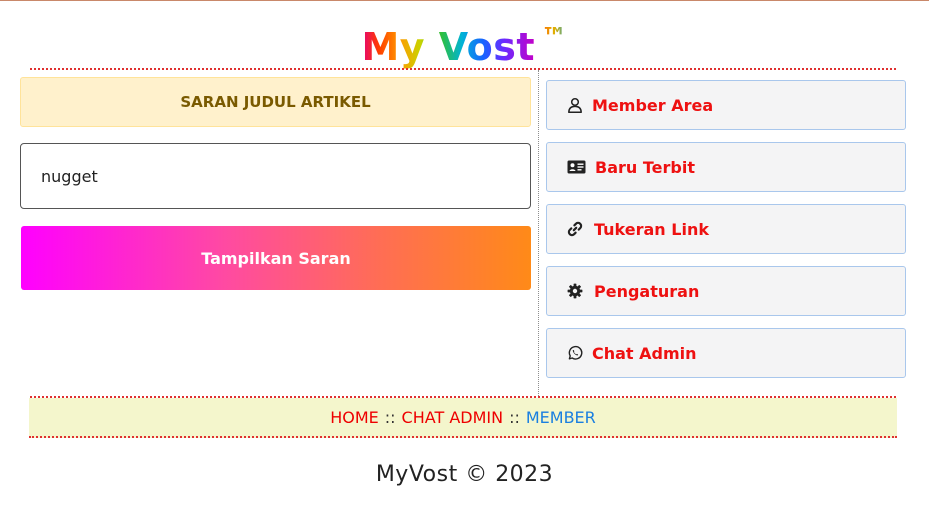 The width and height of the screenshot is (929, 523). Describe the element at coordinates (464, 0) in the screenshot. I see `top-border` at that location.